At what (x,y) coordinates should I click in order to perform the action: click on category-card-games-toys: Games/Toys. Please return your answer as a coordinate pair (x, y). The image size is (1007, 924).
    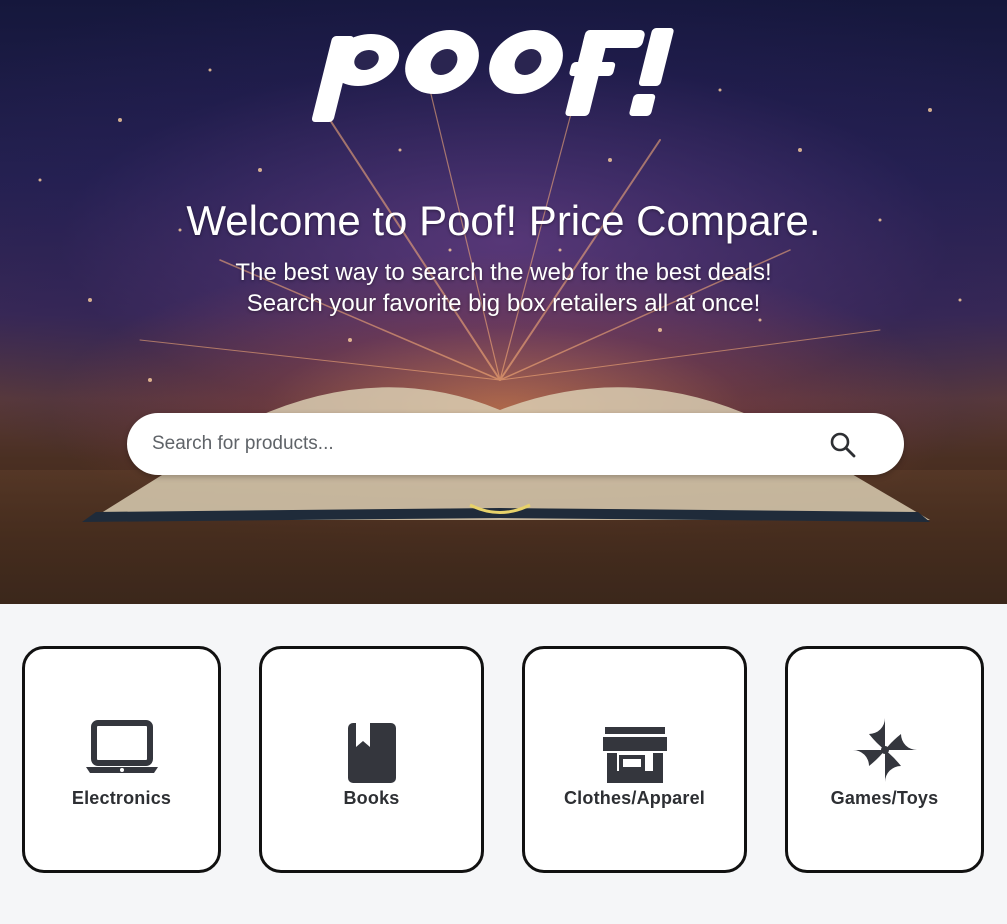
    Looking at the image, I should click on (884, 759).